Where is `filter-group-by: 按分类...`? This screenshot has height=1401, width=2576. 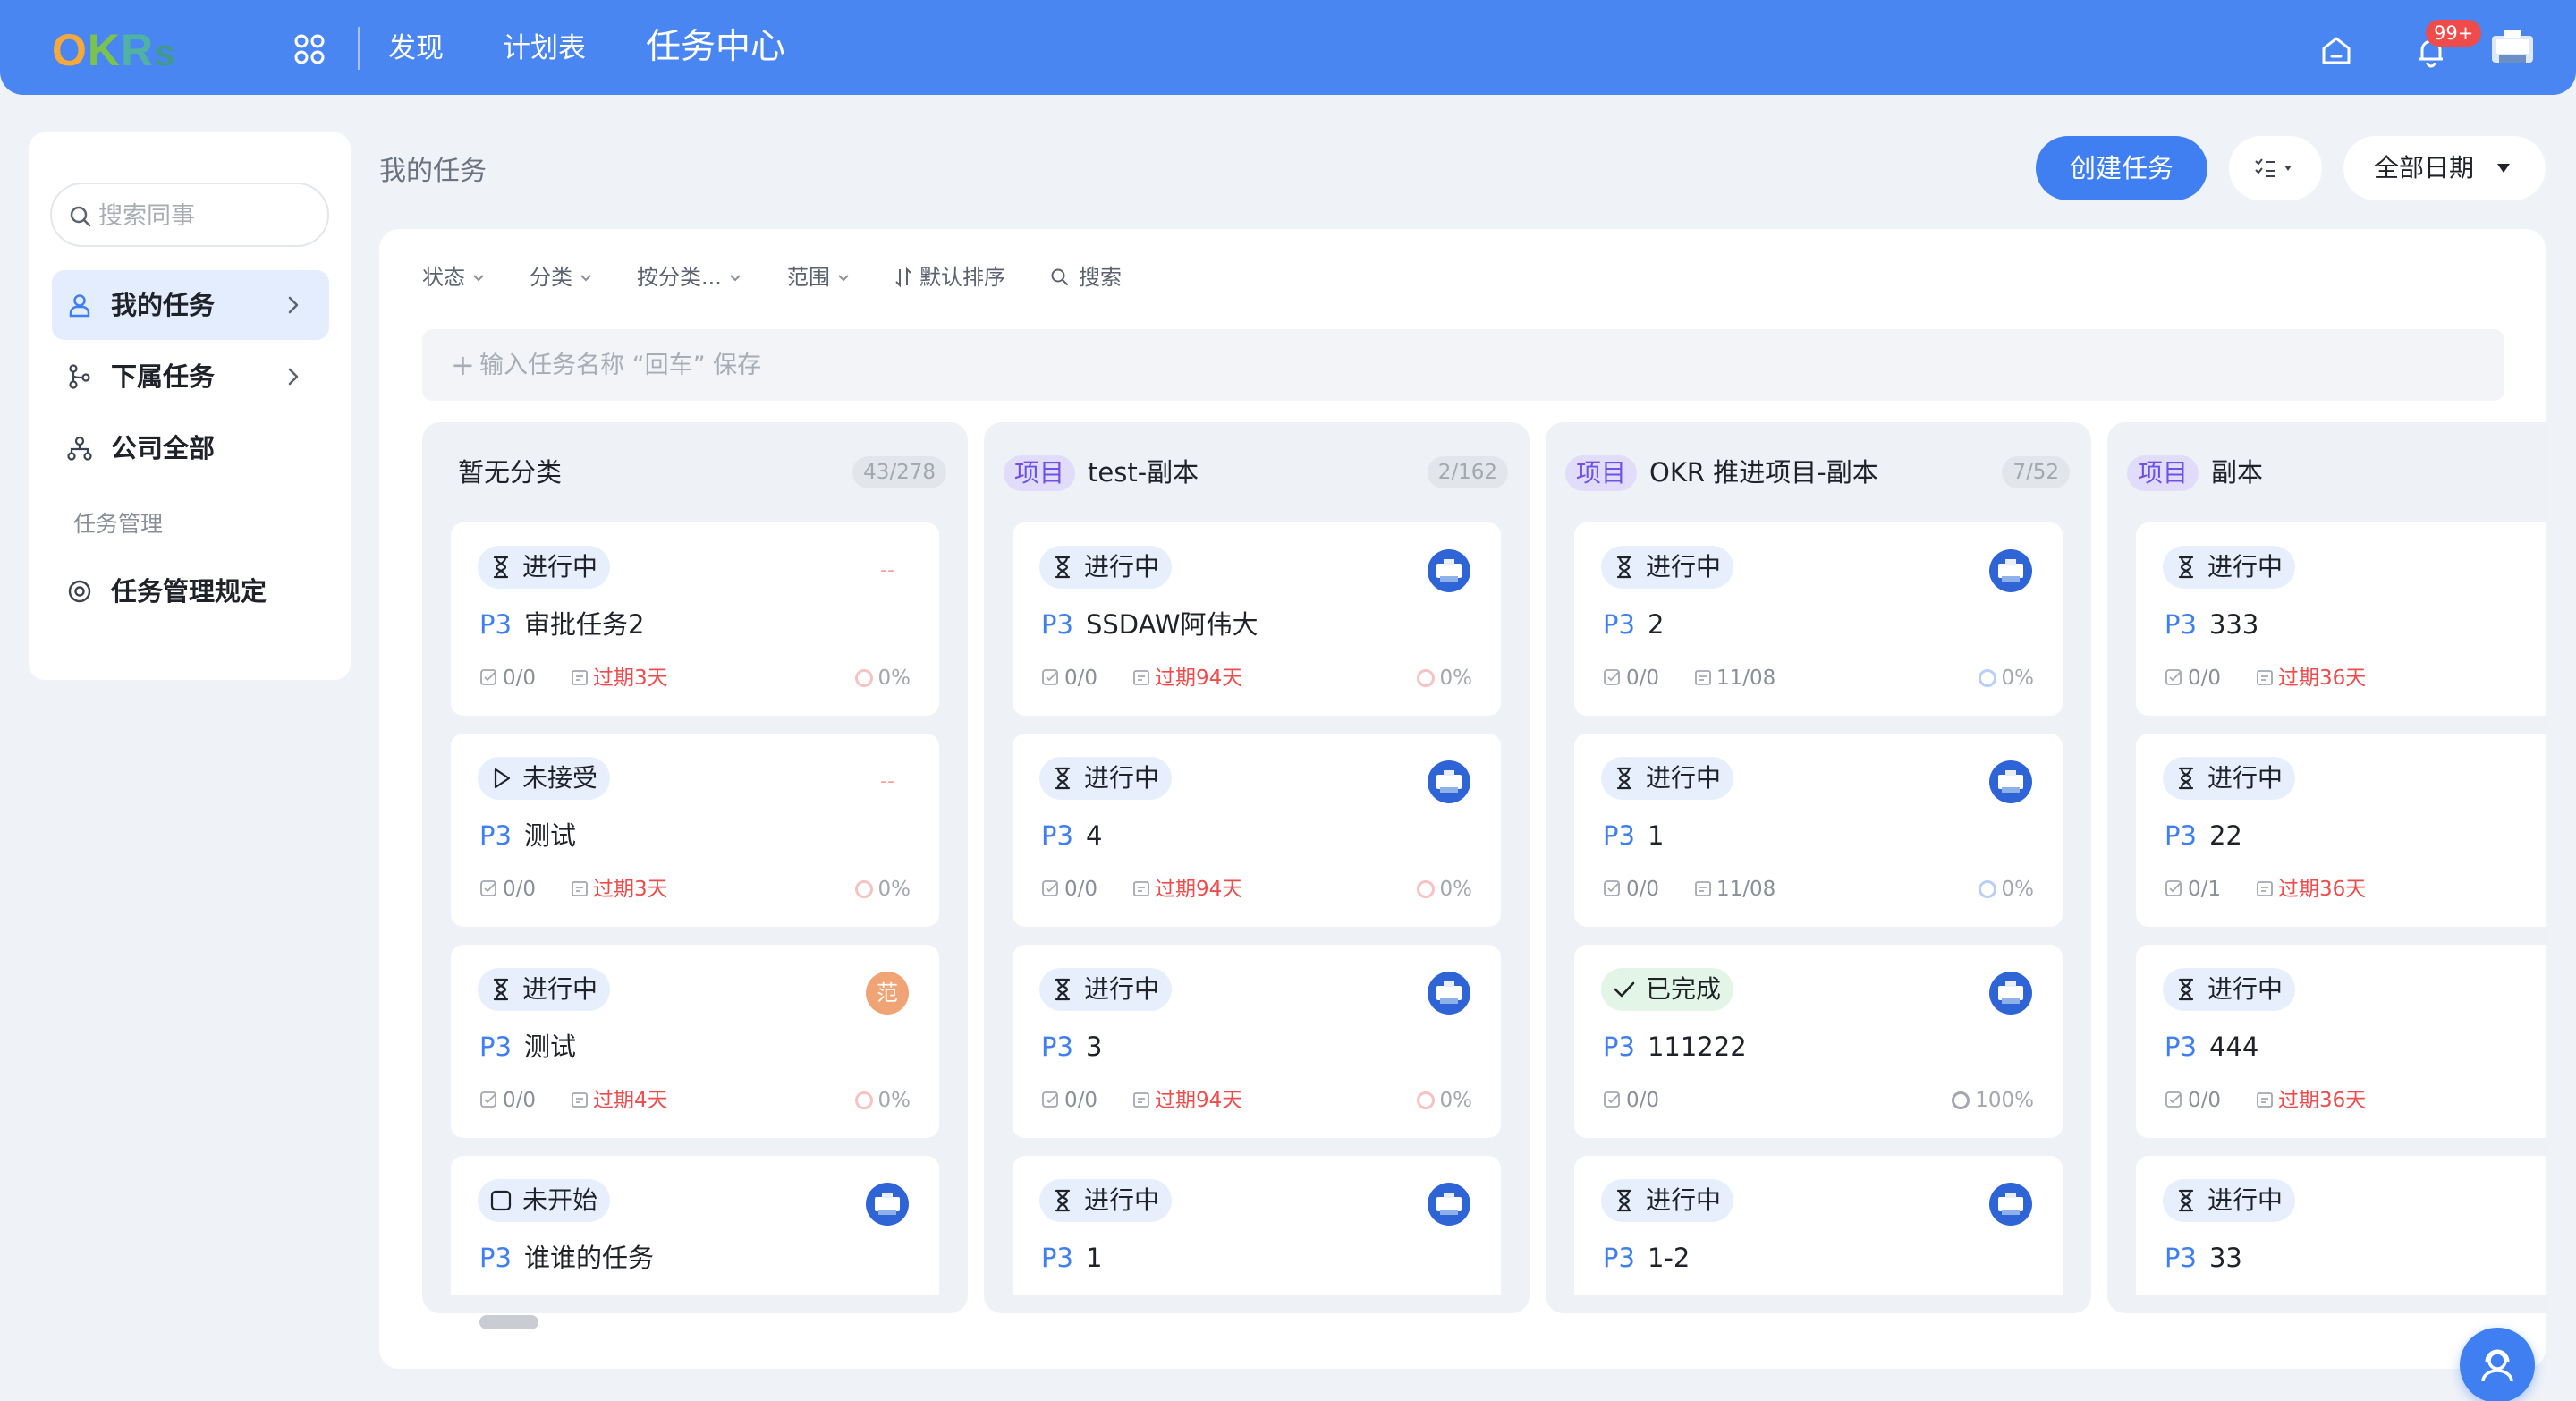
filter-group-by: 按分类... is located at coordinates (689, 277).